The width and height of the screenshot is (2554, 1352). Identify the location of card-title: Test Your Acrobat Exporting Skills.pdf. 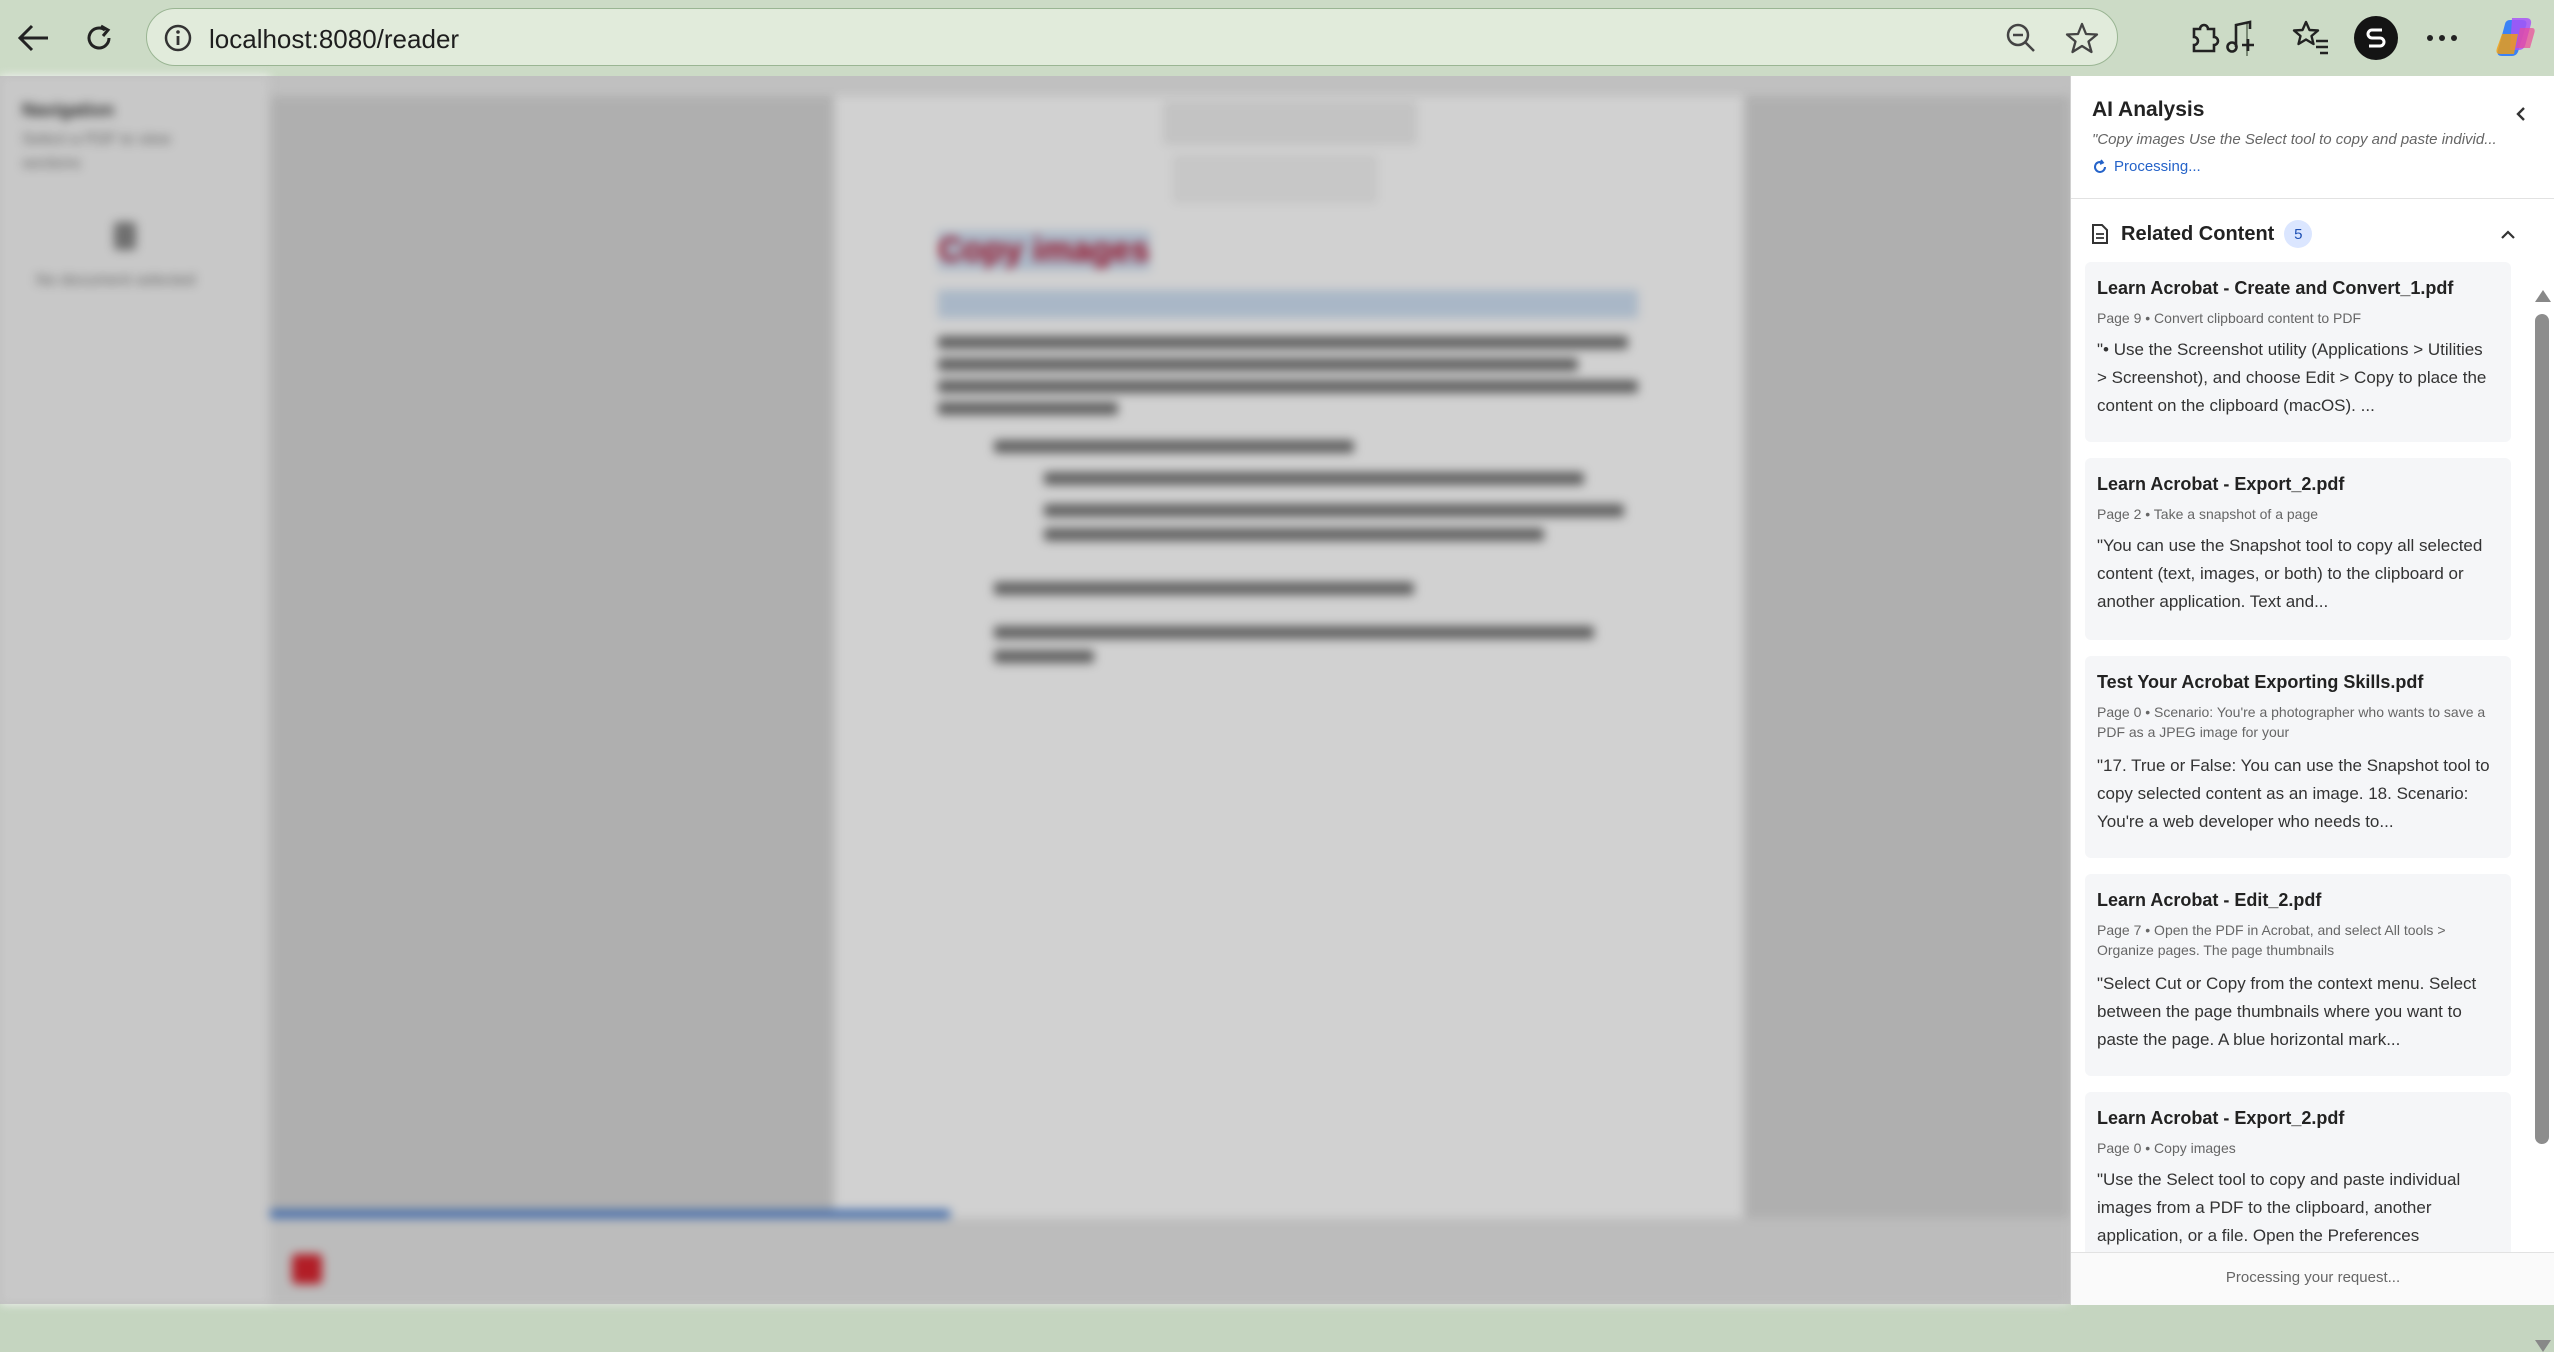
(2260, 682).